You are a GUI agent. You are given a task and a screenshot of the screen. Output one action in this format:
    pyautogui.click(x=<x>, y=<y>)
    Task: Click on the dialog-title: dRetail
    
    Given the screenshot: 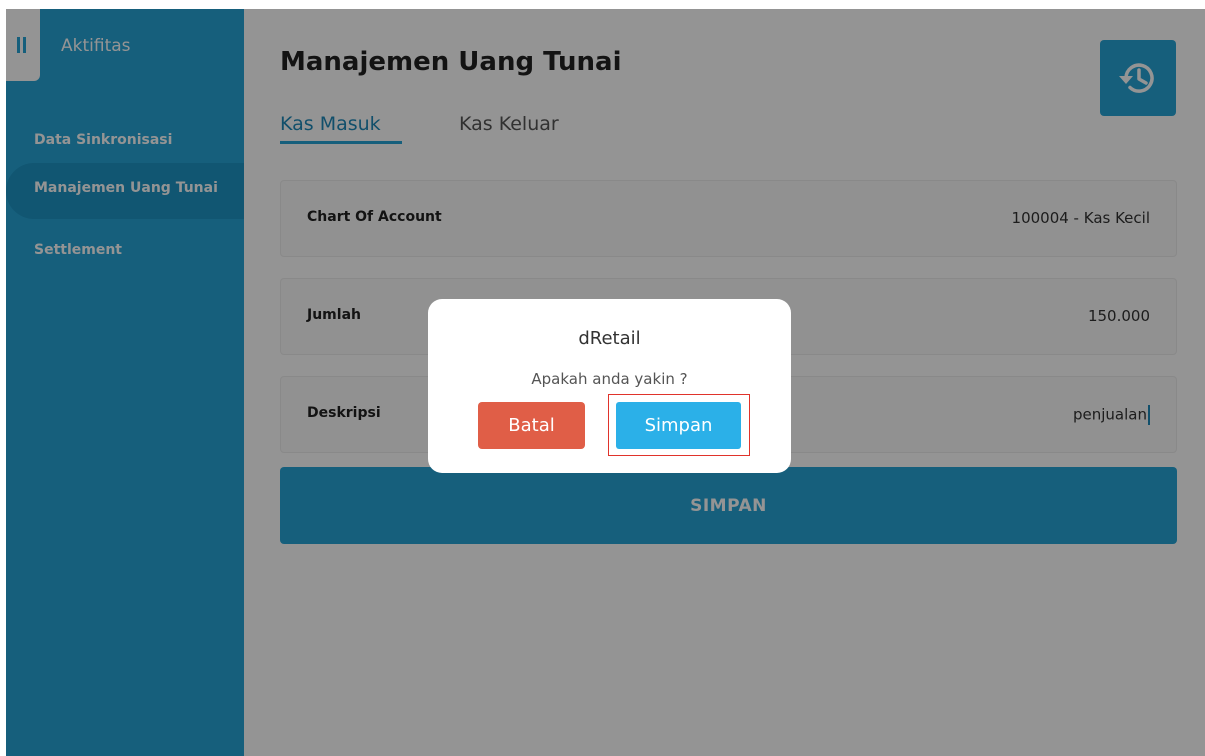 What is the action you would take?
    pyautogui.click(x=609, y=338)
    